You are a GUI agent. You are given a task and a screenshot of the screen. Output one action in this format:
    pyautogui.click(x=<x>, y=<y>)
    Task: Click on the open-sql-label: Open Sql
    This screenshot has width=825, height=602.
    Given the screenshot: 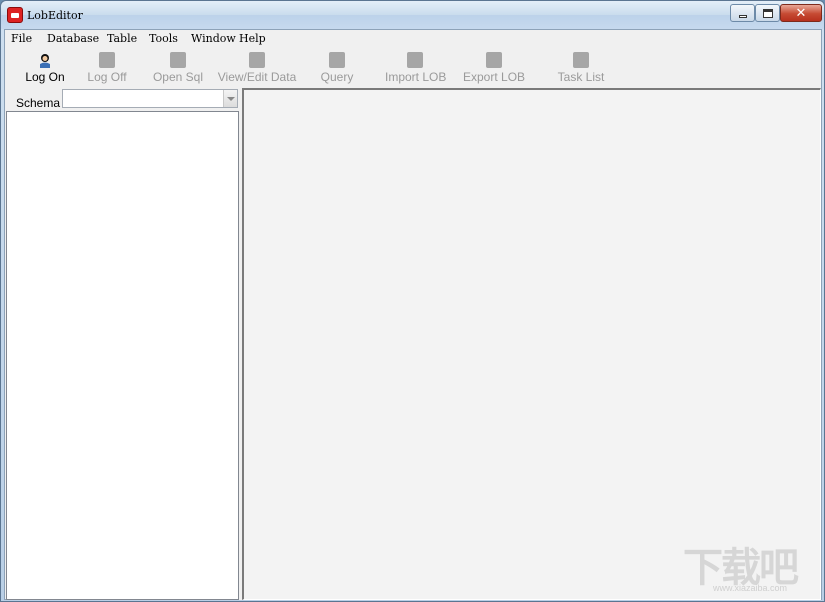 What is the action you would take?
    pyautogui.click(x=178, y=77)
    